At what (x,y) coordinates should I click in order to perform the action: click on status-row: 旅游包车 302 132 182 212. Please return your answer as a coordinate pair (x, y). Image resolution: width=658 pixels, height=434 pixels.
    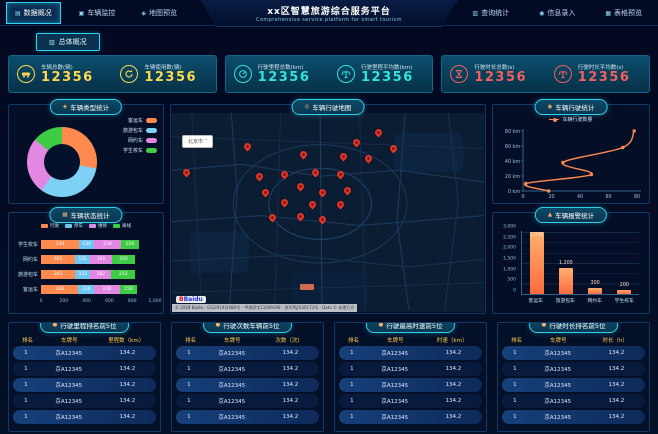
    Looking at the image, I should click on (84, 274).